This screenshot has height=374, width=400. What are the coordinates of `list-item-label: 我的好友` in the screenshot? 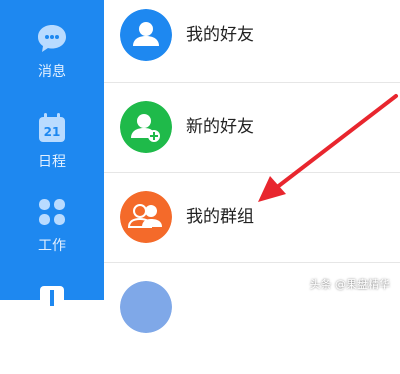 It's located at (220, 35).